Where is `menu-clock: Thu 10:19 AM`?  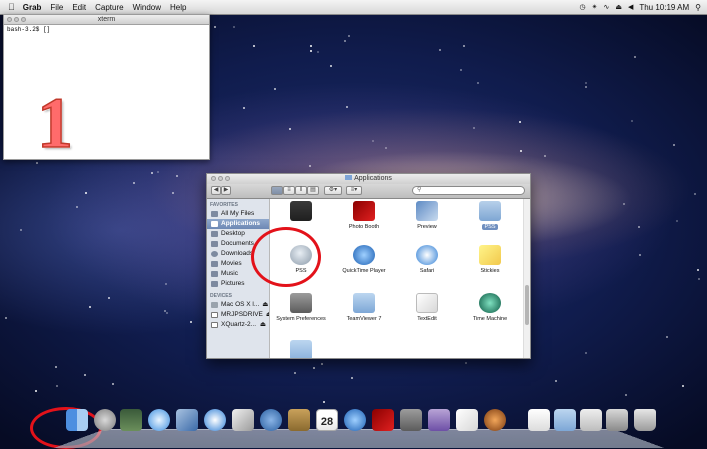
menu-clock: Thu 10:19 AM is located at coordinates (664, 7).